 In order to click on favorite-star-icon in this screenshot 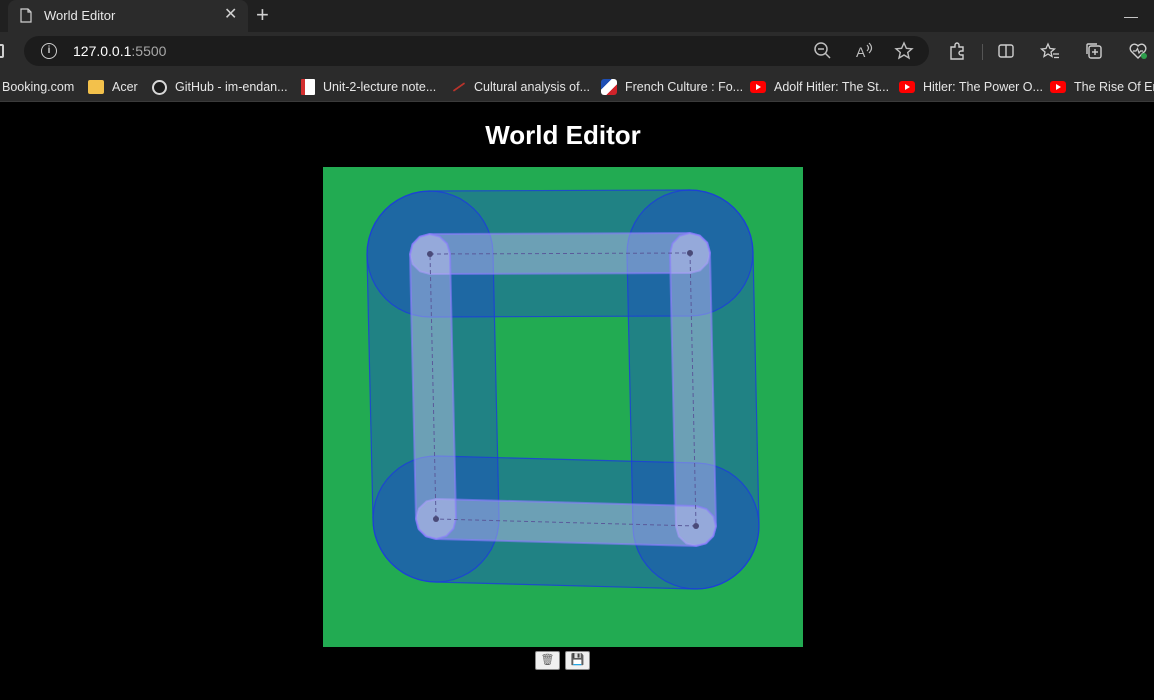, I will do `click(904, 51)`.